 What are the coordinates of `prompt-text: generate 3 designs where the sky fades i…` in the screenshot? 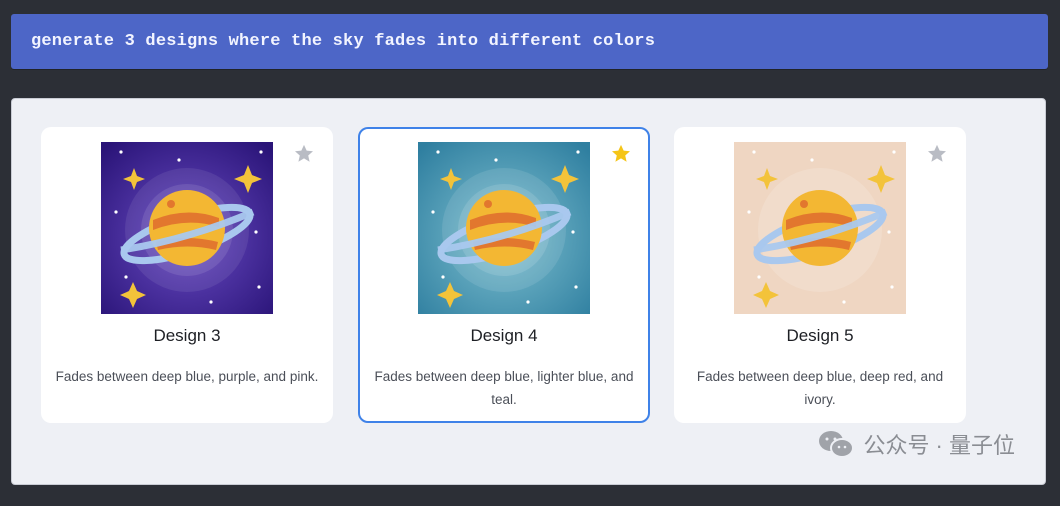 It's located at (343, 41).